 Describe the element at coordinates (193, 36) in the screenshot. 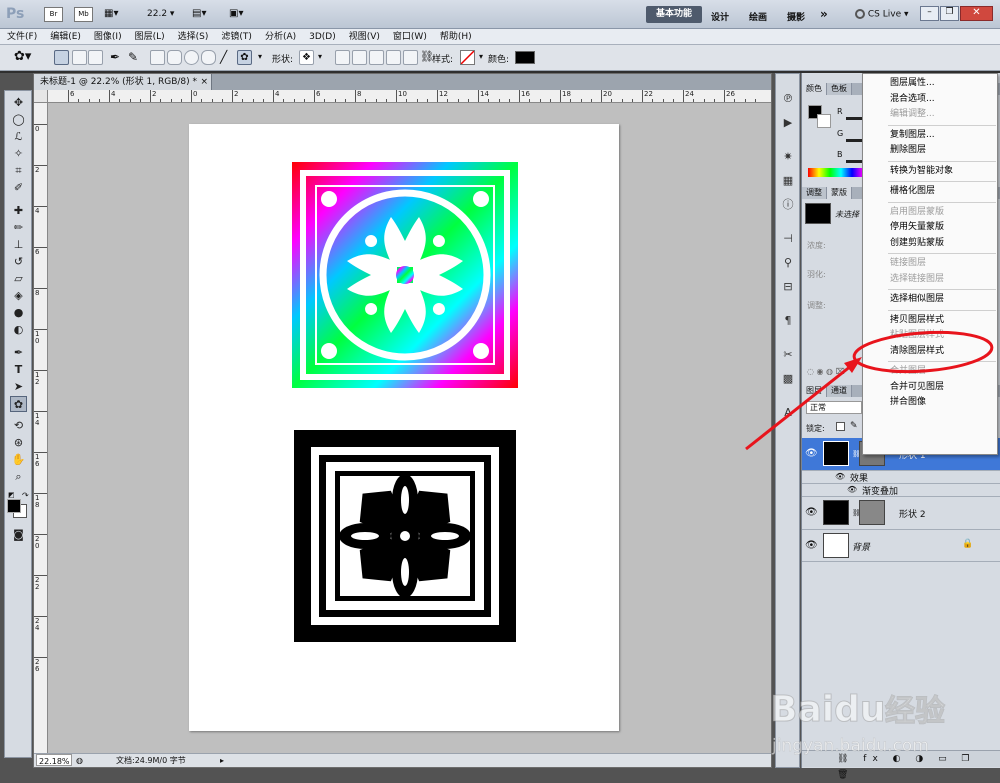

I see `menu-select: 选择(S)` at that location.